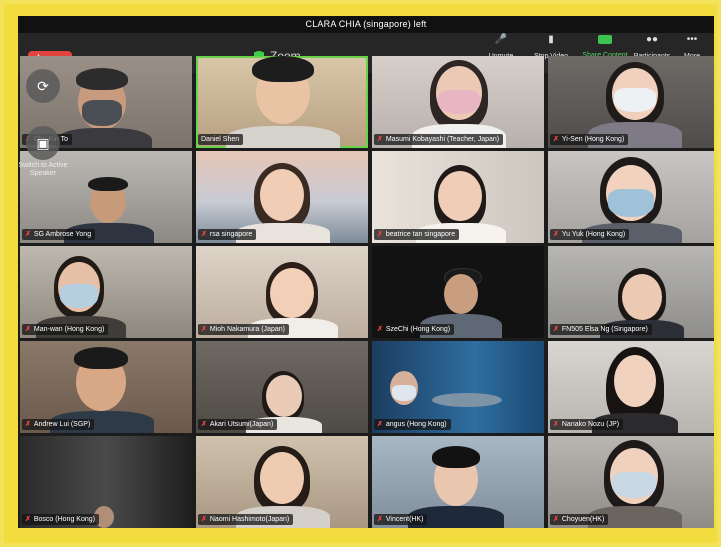 The width and height of the screenshot is (721, 547). What do you see at coordinates (283, 137) in the screenshot?
I see `participant-body` at bounding box center [283, 137].